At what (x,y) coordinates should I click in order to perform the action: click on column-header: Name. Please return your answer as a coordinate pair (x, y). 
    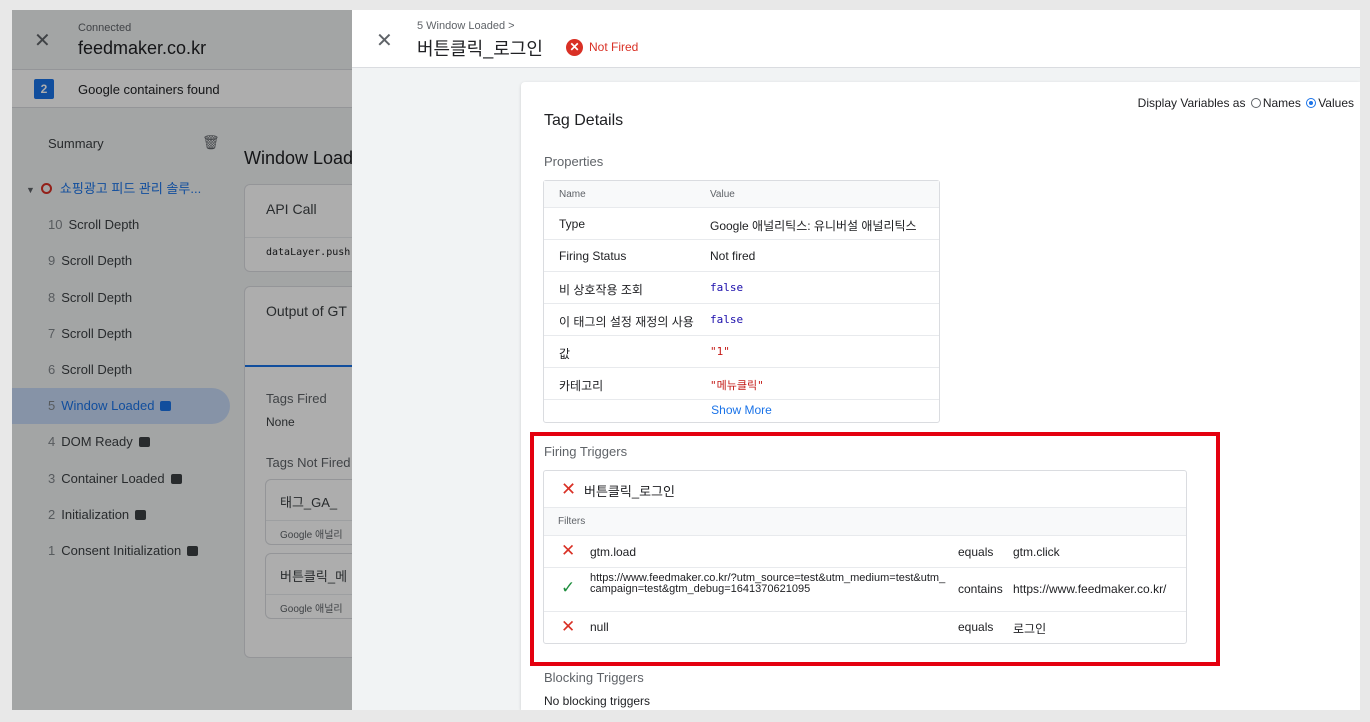
    Looking at the image, I should click on (572, 194).